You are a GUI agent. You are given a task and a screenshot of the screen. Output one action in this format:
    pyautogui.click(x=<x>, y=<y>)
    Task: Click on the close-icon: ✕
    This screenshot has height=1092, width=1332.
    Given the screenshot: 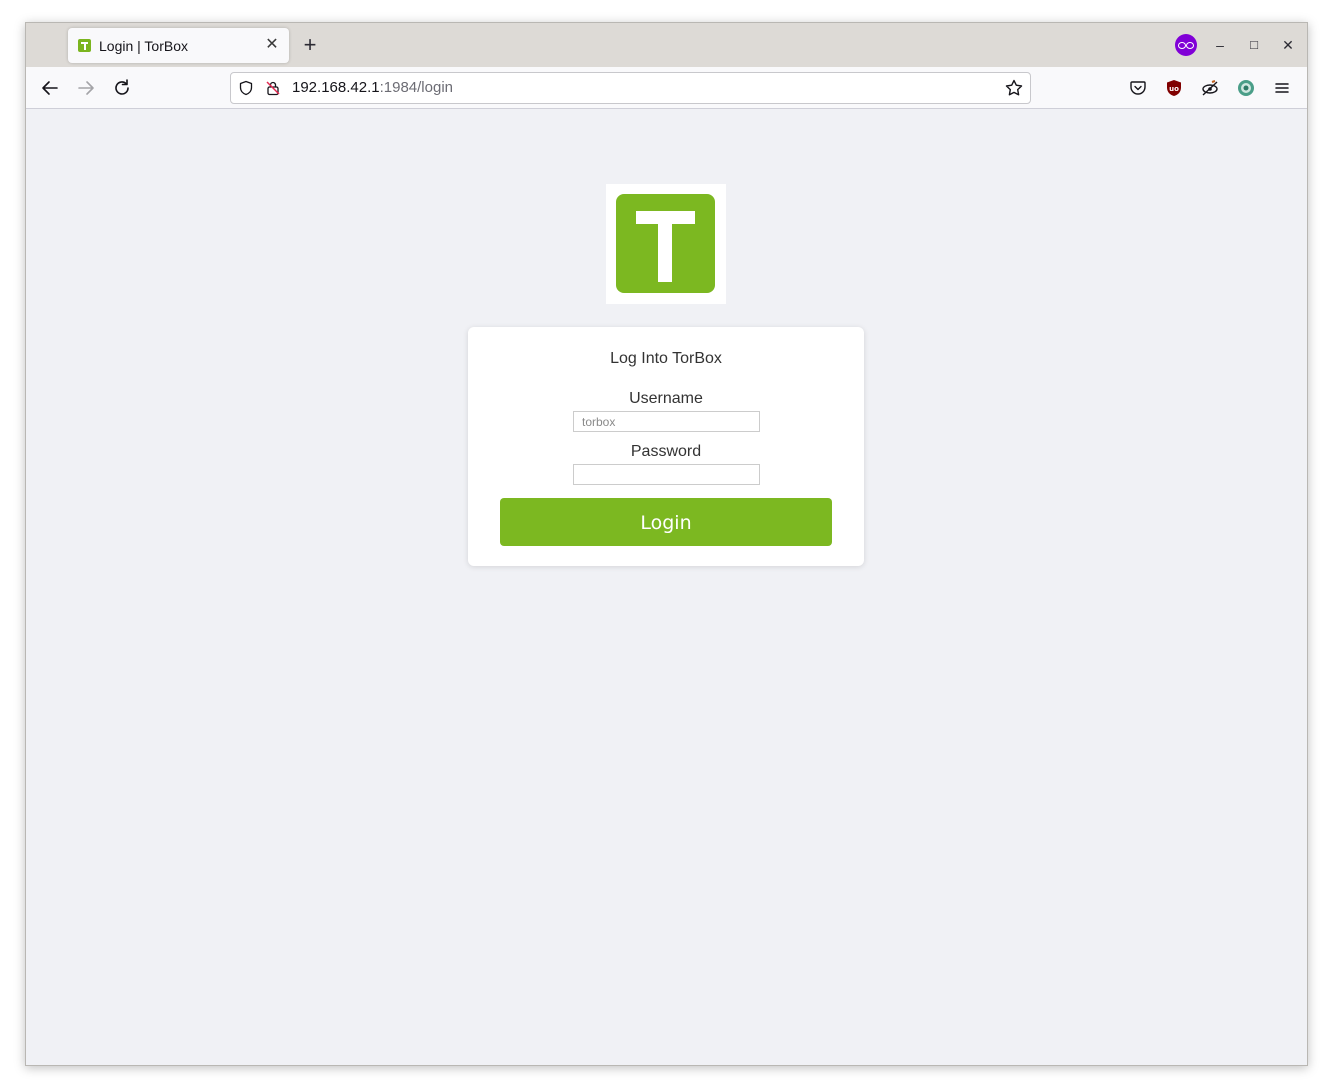 What is the action you would take?
    pyautogui.click(x=272, y=45)
    